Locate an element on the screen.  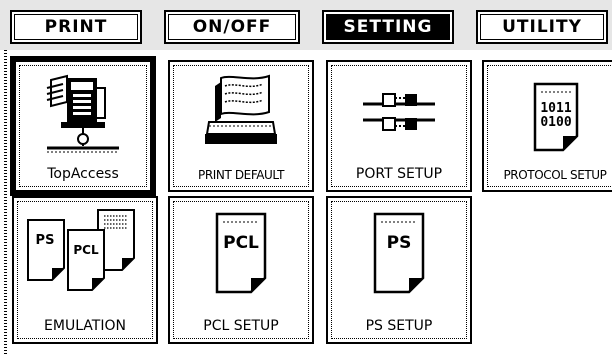
ps-text: PS is located at coordinates (399, 243).